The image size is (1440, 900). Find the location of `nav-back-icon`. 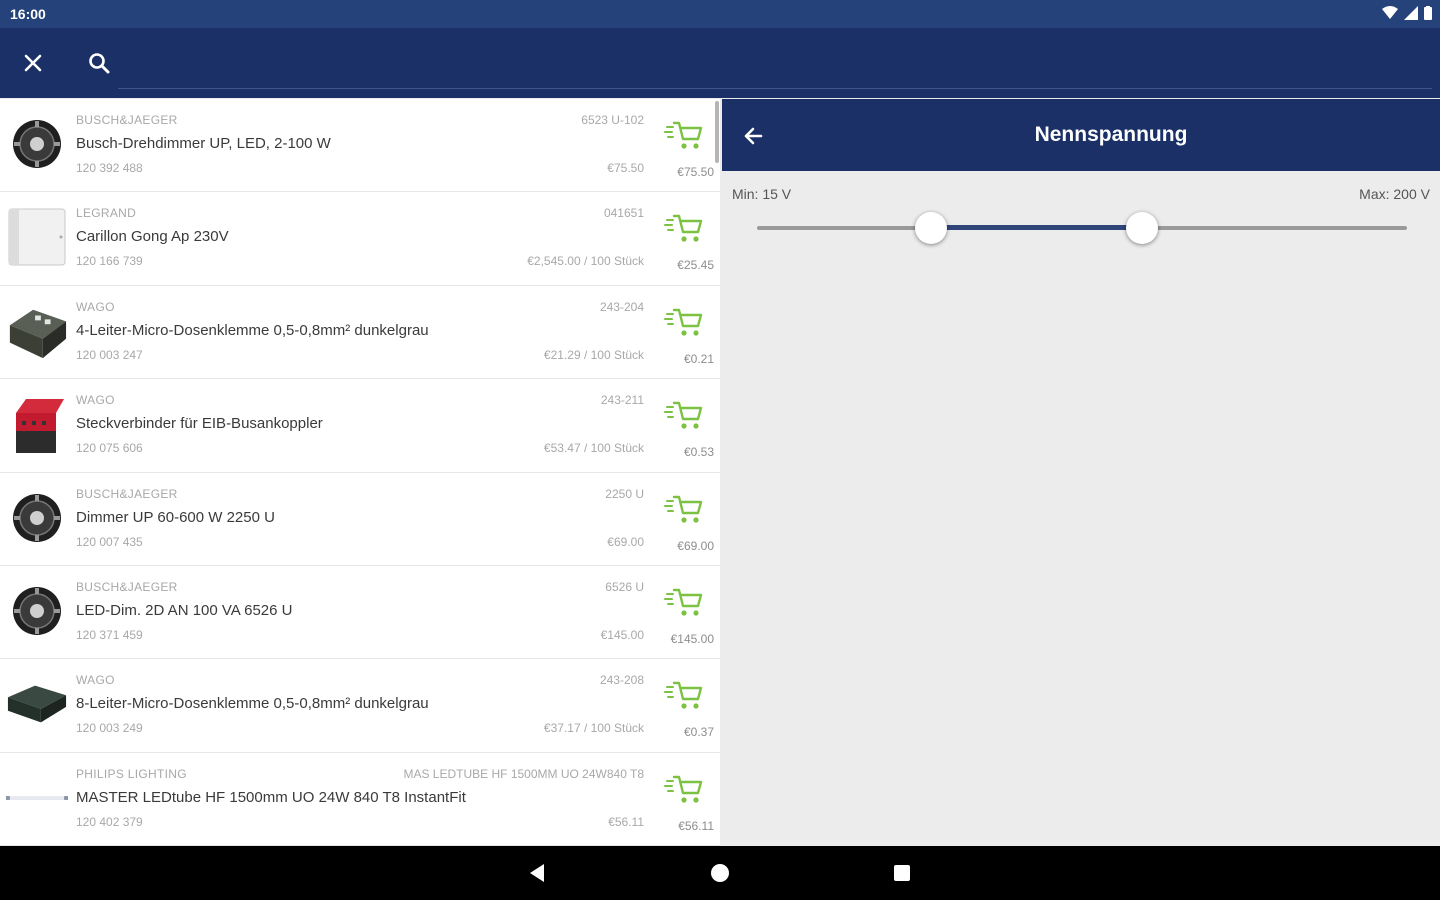

nav-back-icon is located at coordinates (537, 873).